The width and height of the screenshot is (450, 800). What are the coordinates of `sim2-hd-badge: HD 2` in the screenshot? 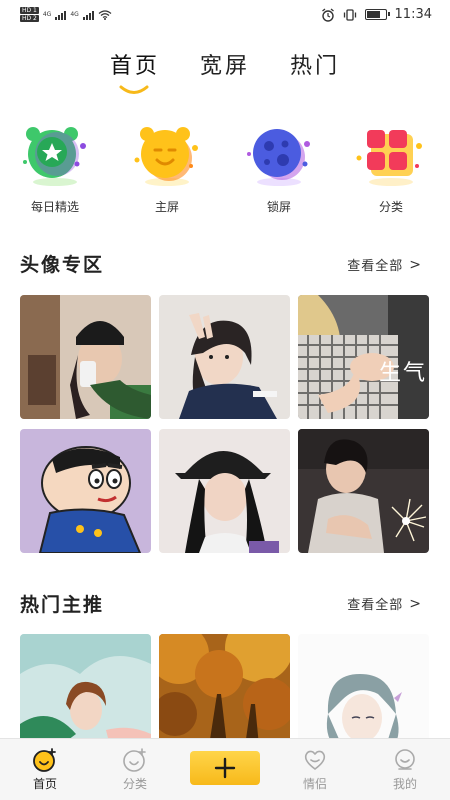 It's located at (29, 18).